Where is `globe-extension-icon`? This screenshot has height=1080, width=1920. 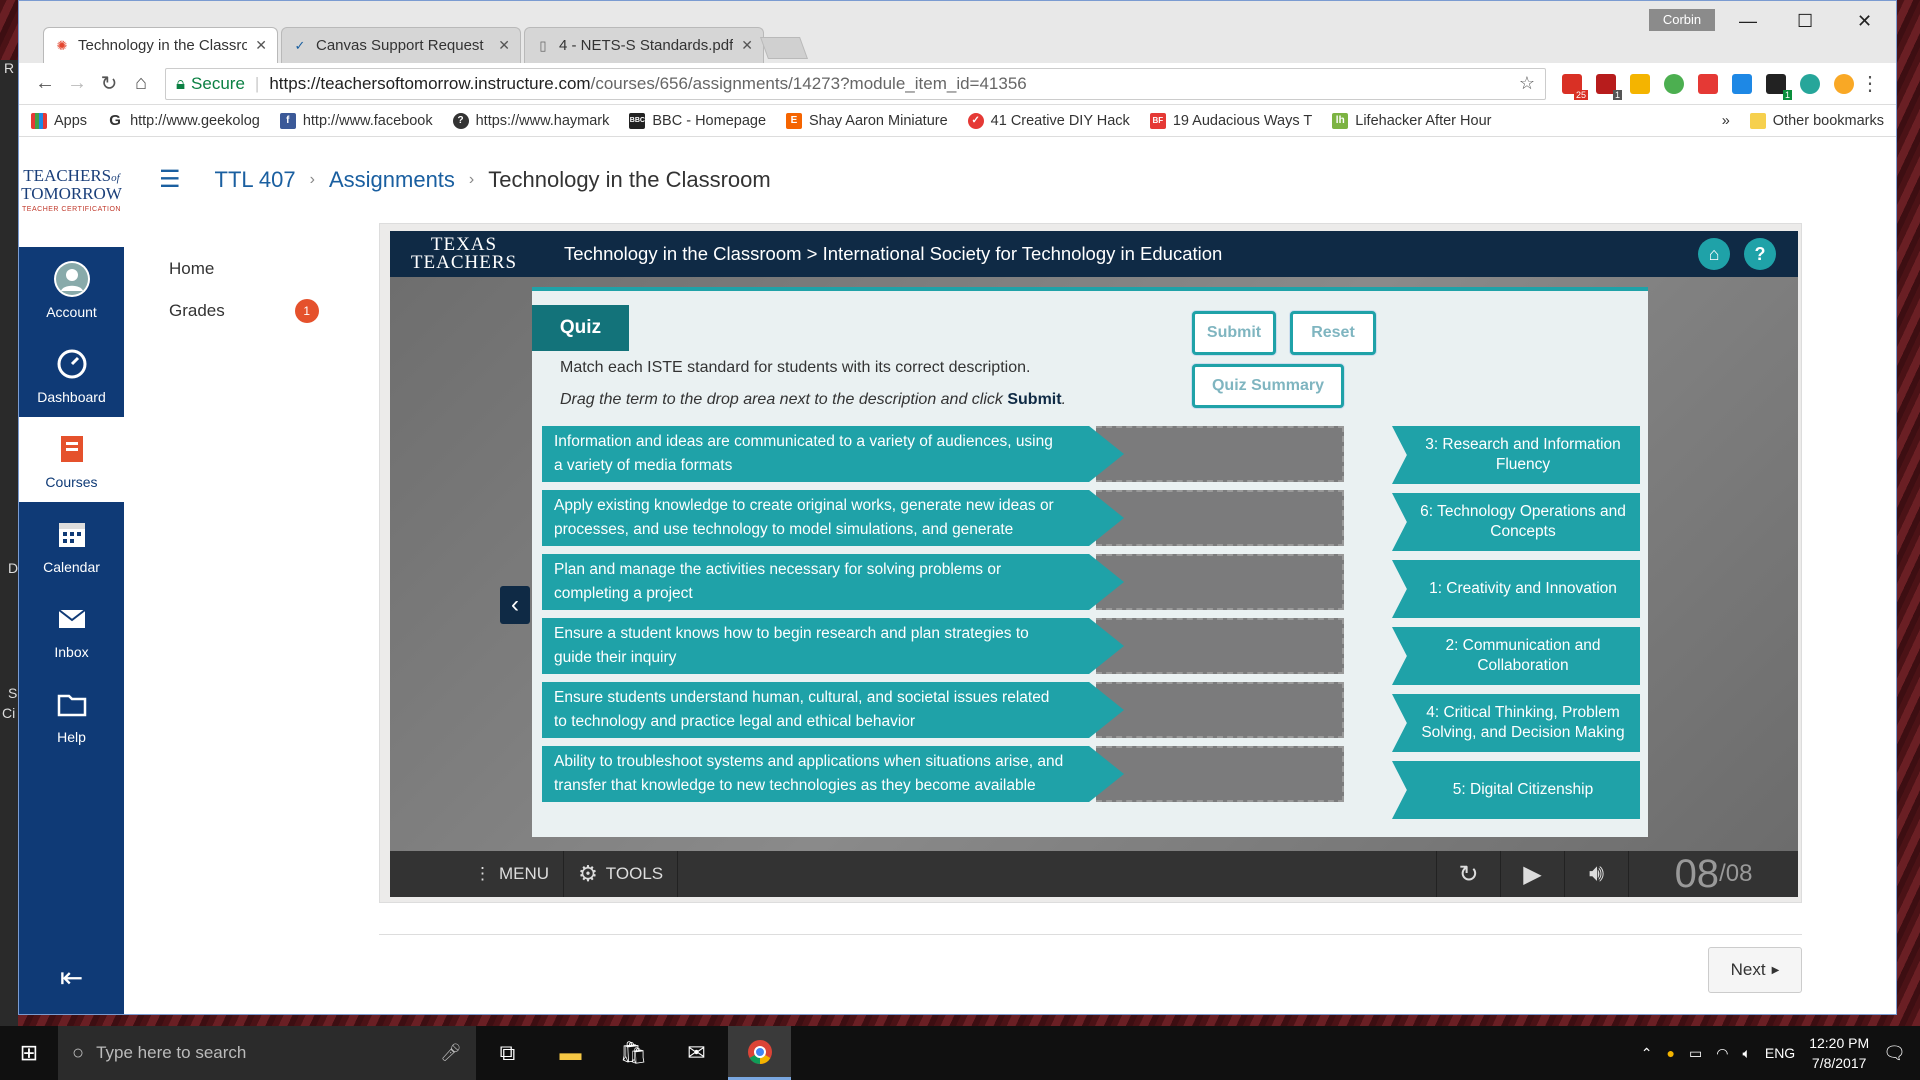 globe-extension-icon is located at coordinates (1674, 83).